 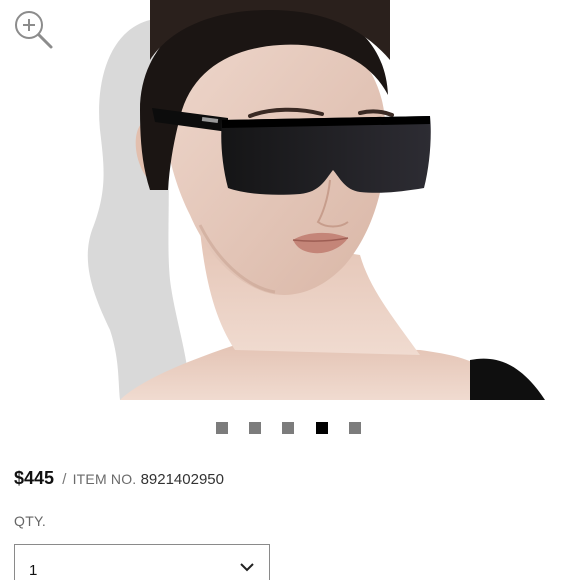 What do you see at coordinates (33, 570) in the screenshot?
I see `quantity-value: 1` at bounding box center [33, 570].